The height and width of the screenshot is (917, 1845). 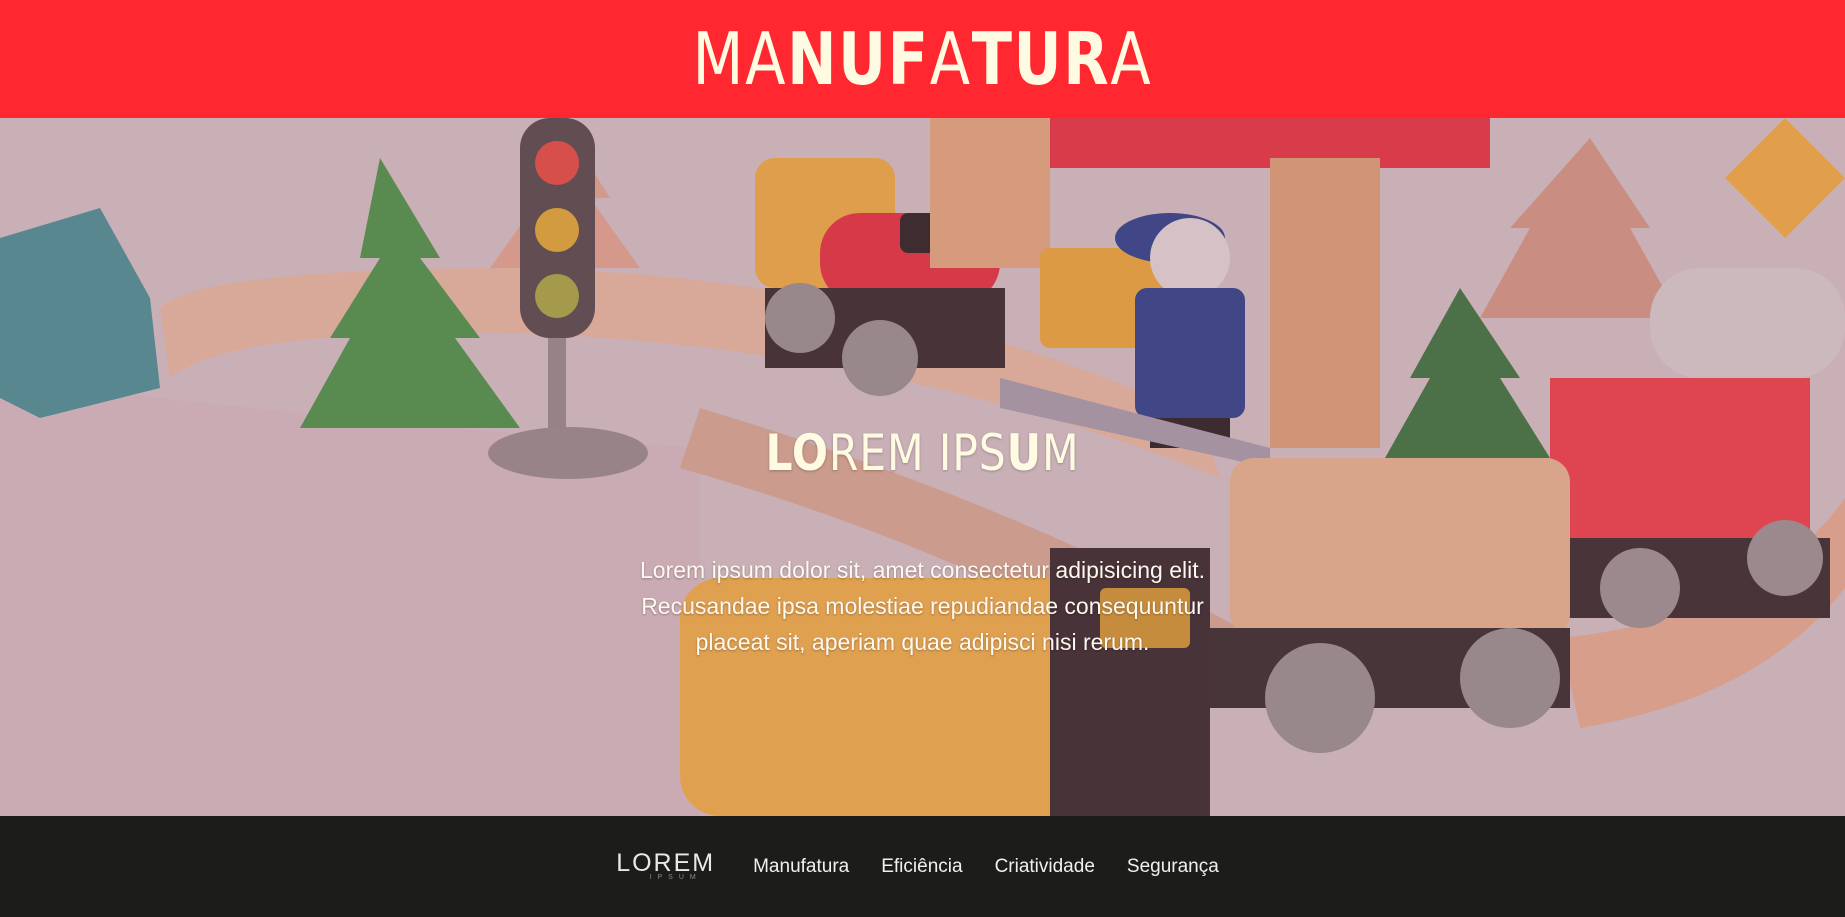 What do you see at coordinates (797, 453) in the screenshot?
I see `hero-title-part: LO` at bounding box center [797, 453].